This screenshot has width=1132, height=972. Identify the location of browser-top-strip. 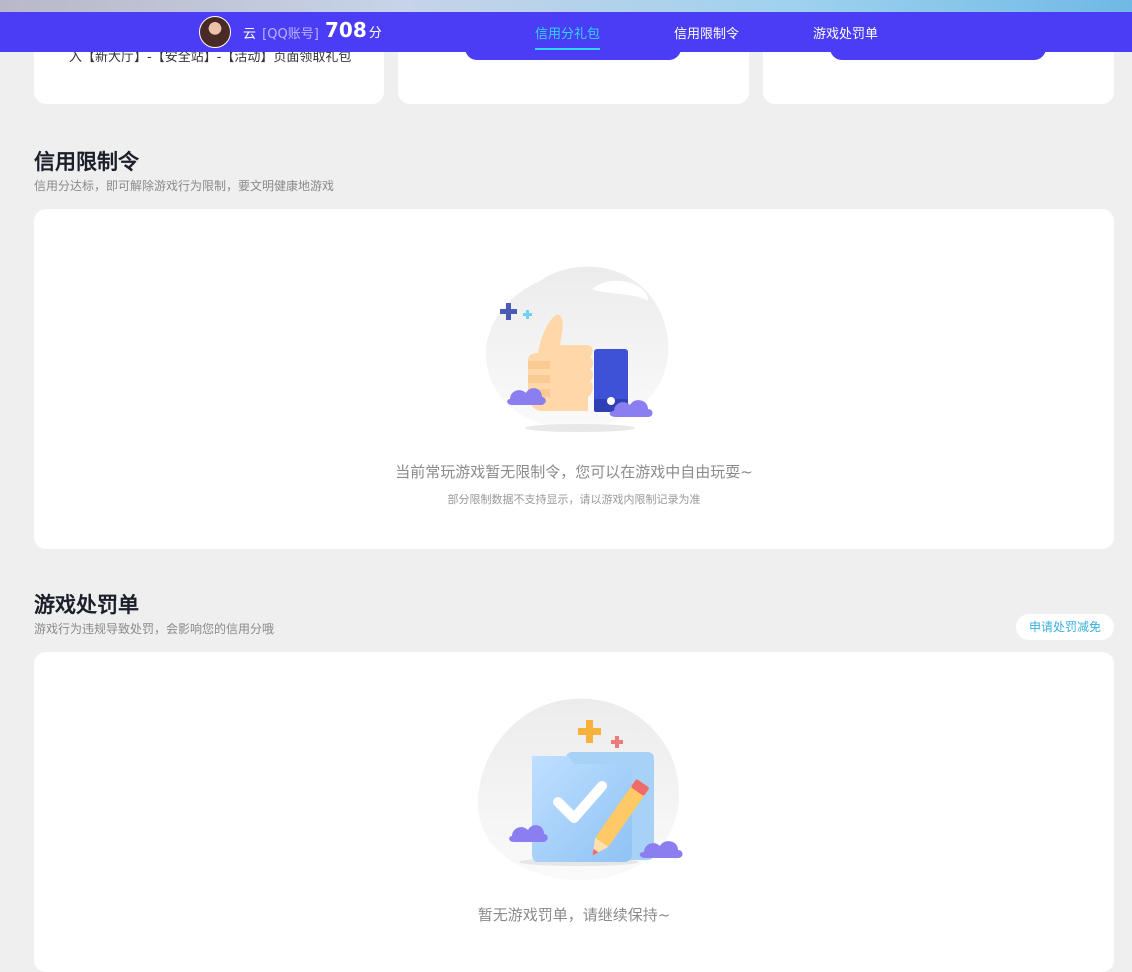
(566, 6).